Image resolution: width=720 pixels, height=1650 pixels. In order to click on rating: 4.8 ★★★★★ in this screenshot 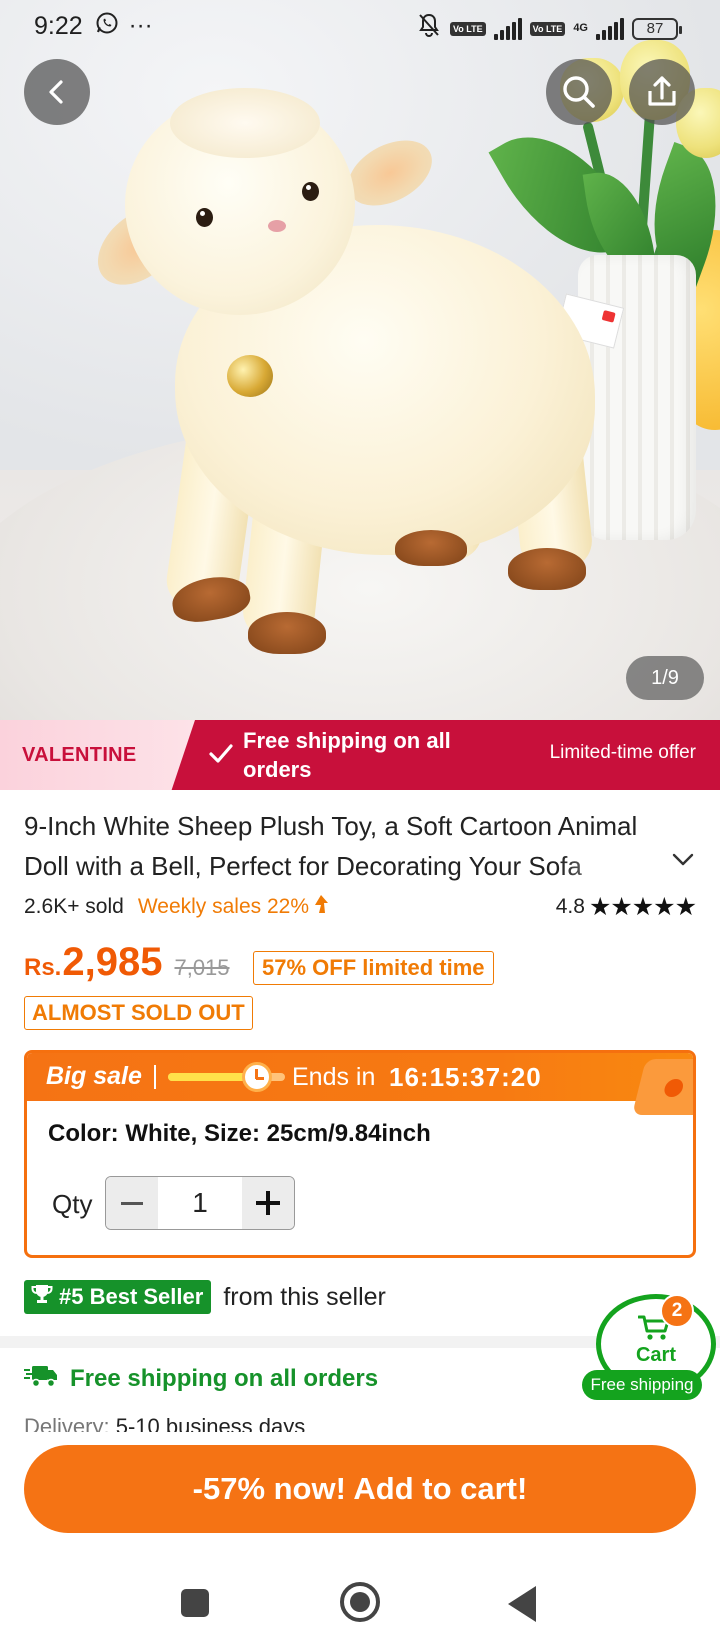, I will do `click(626, 907)`.